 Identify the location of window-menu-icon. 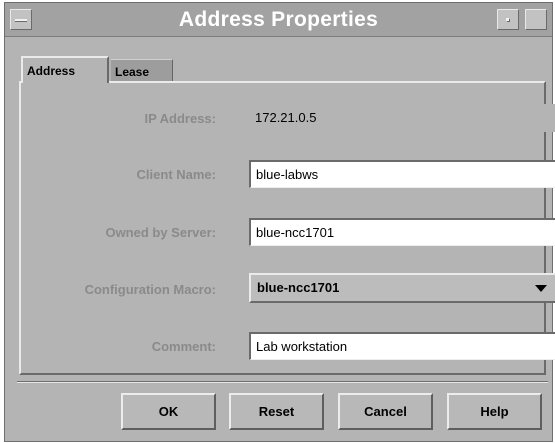
(21, 20).